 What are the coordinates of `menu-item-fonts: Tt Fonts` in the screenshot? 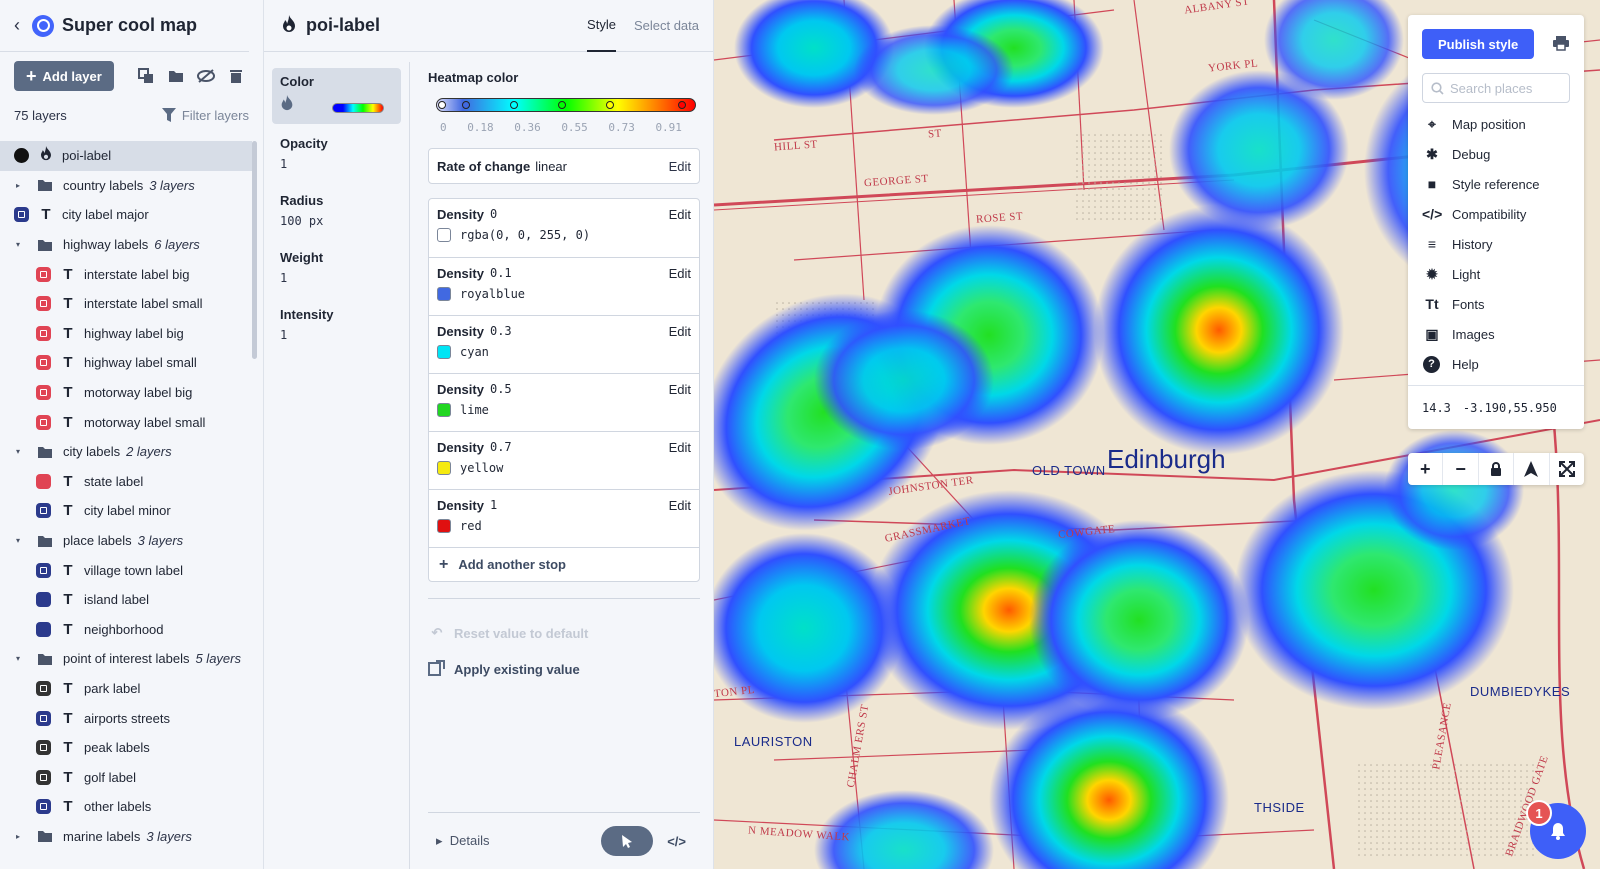 It's located at (1496, 304).